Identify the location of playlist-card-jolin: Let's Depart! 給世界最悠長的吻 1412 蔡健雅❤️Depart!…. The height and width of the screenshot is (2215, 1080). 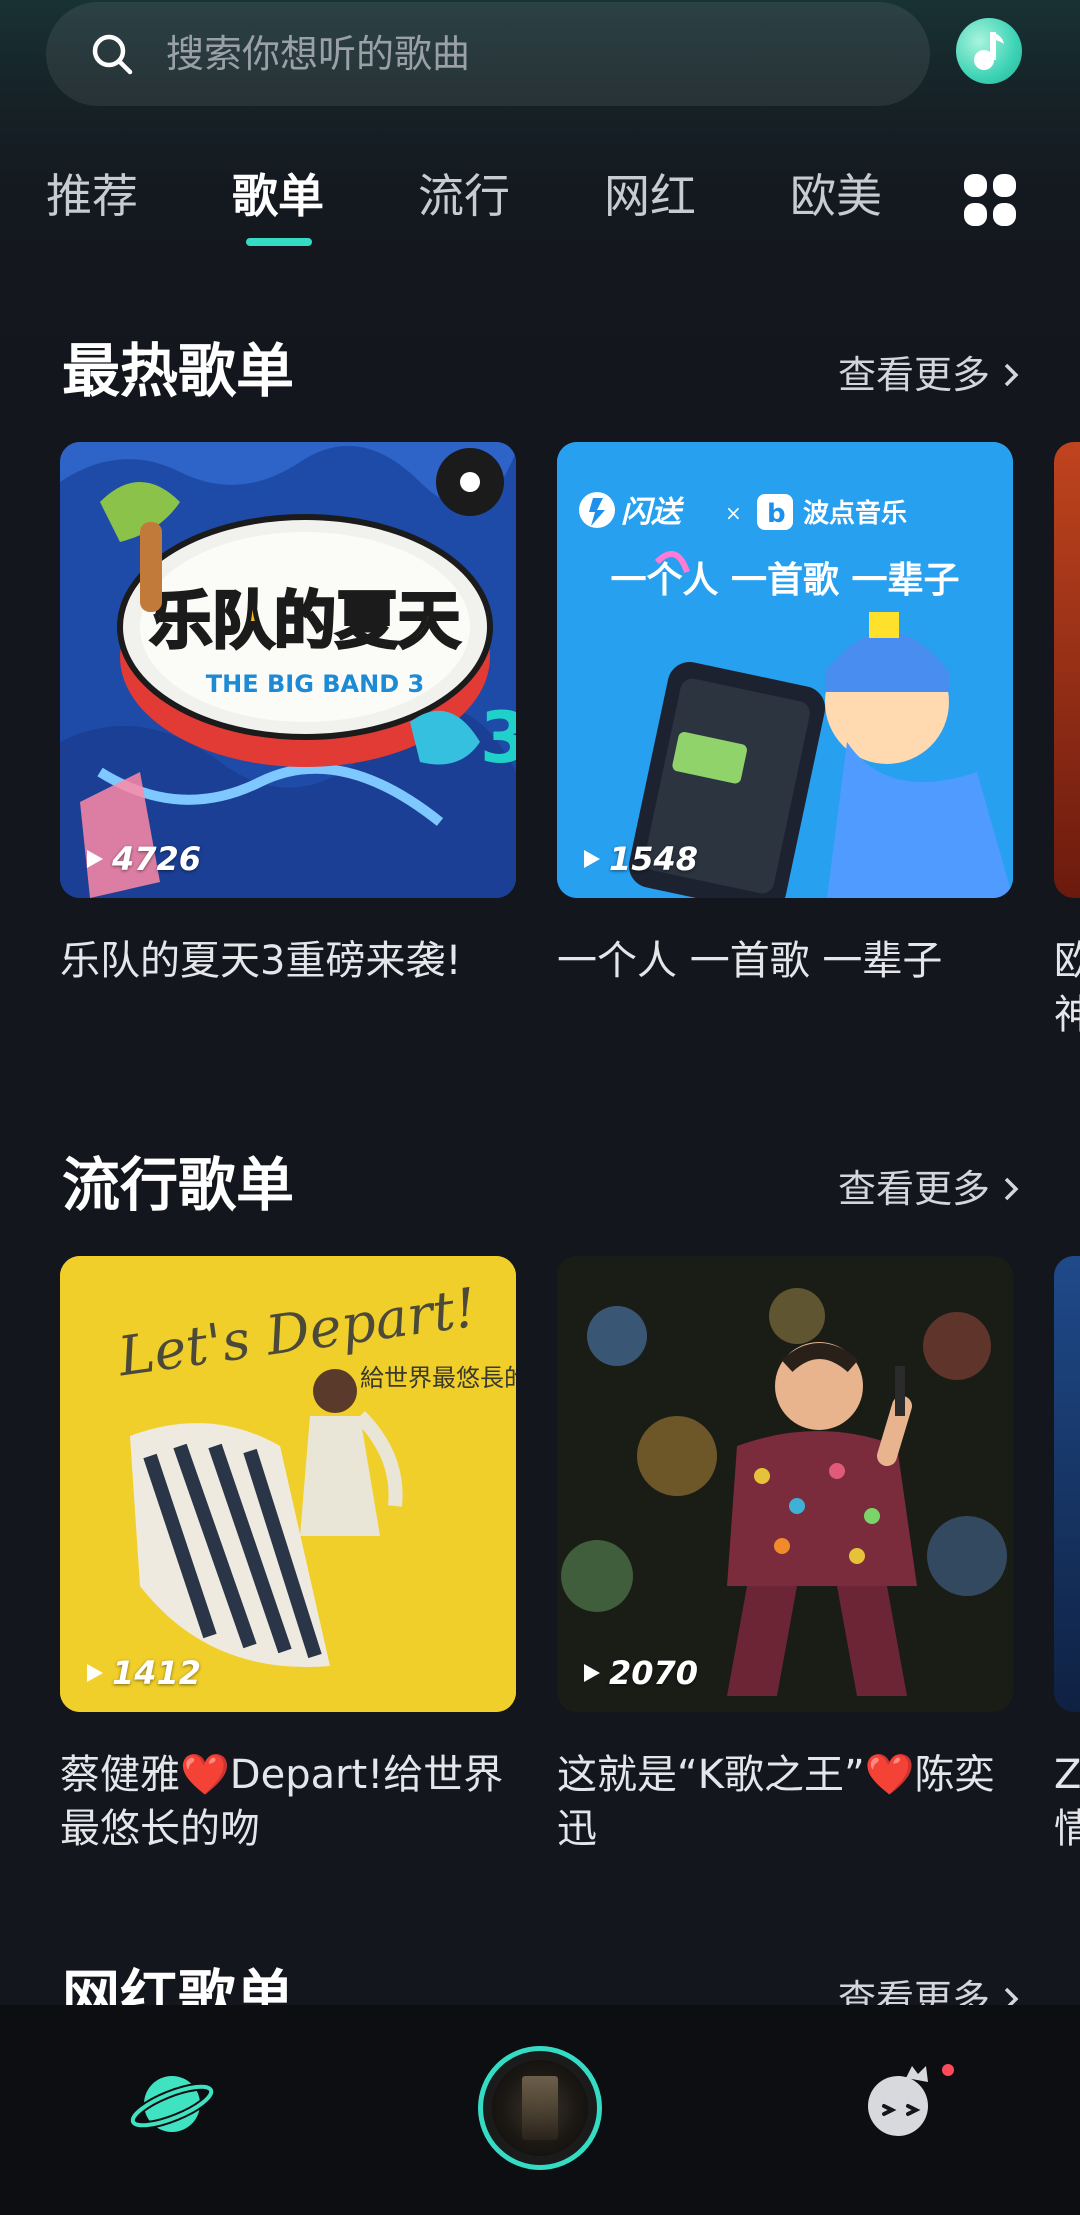
(288, 1556).